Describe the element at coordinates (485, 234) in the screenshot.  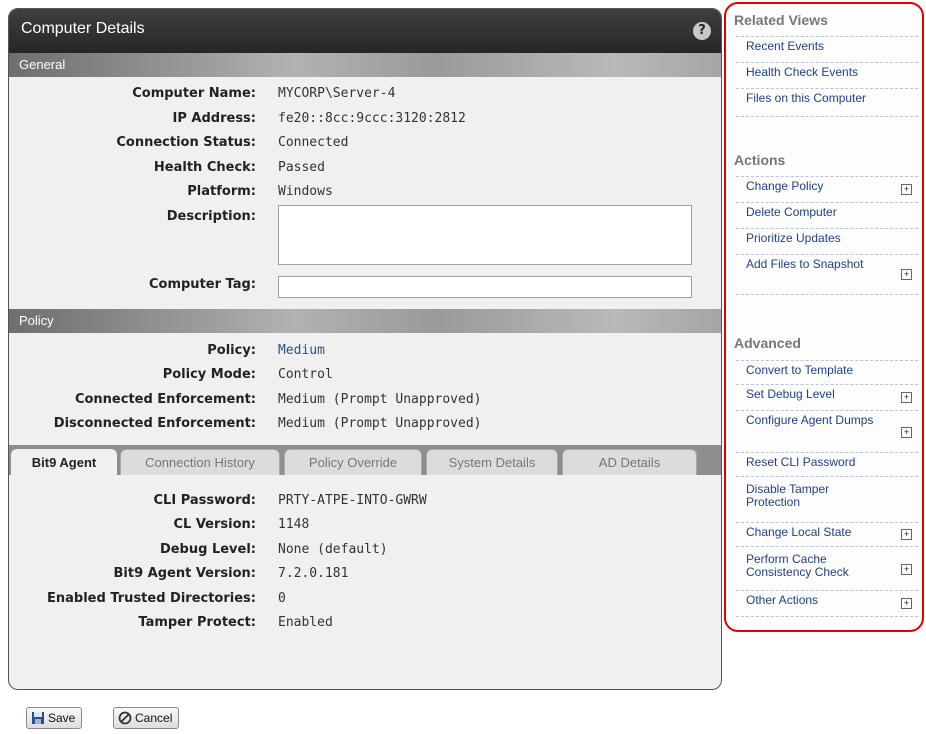
I see `description-input` at that location.